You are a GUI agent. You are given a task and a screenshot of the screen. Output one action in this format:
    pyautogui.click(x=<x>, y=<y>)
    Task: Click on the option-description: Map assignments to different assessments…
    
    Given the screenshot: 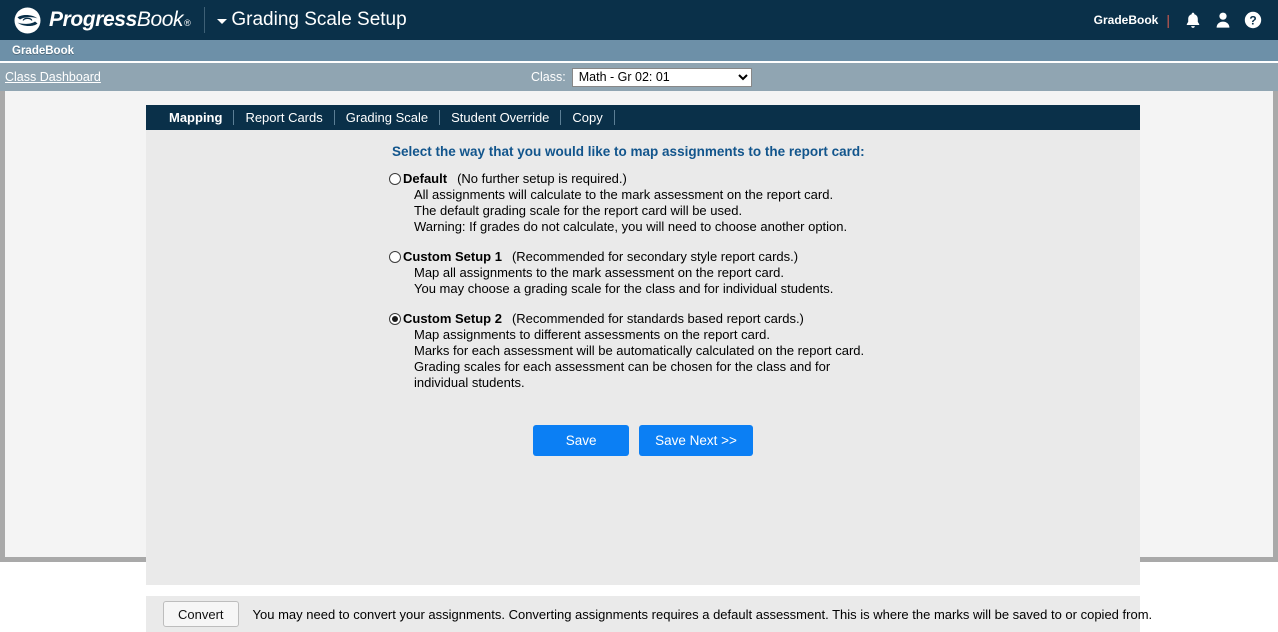 What is the action you would take?
    pyautogui.click(x=751, y=359)
    